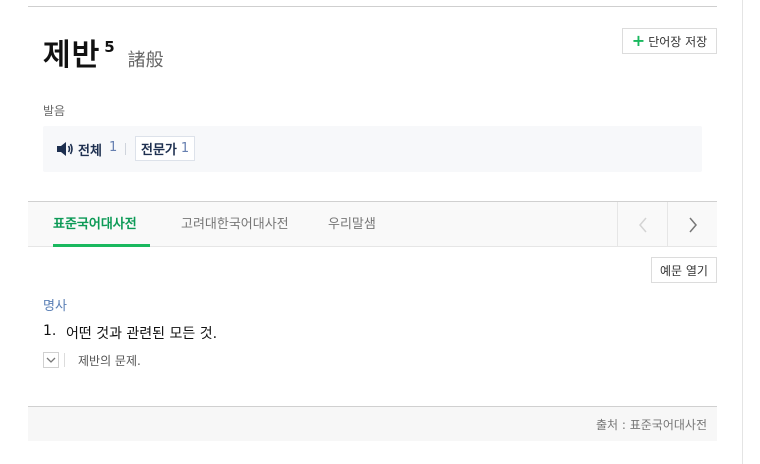 This screenshot has height=464, width=760. Describe the element at coordinates (185, 148) in the screenshot. I see `pronunciation-expert-count: 1` at that location.